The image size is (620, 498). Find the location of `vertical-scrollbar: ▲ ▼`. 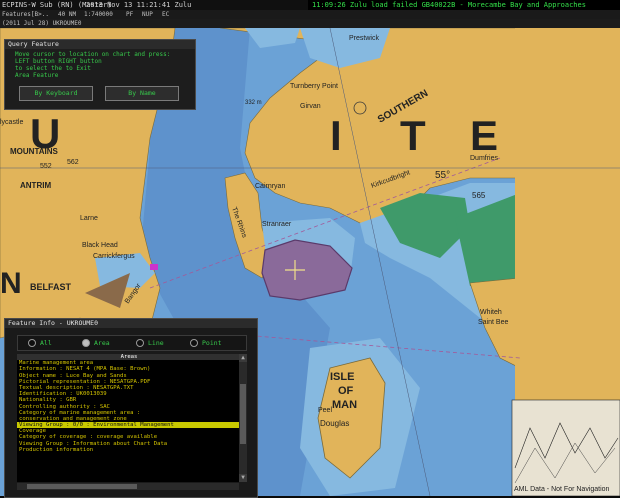

vertical-scrollbar: ▲ ▼ is located at coordinates (243, 418).